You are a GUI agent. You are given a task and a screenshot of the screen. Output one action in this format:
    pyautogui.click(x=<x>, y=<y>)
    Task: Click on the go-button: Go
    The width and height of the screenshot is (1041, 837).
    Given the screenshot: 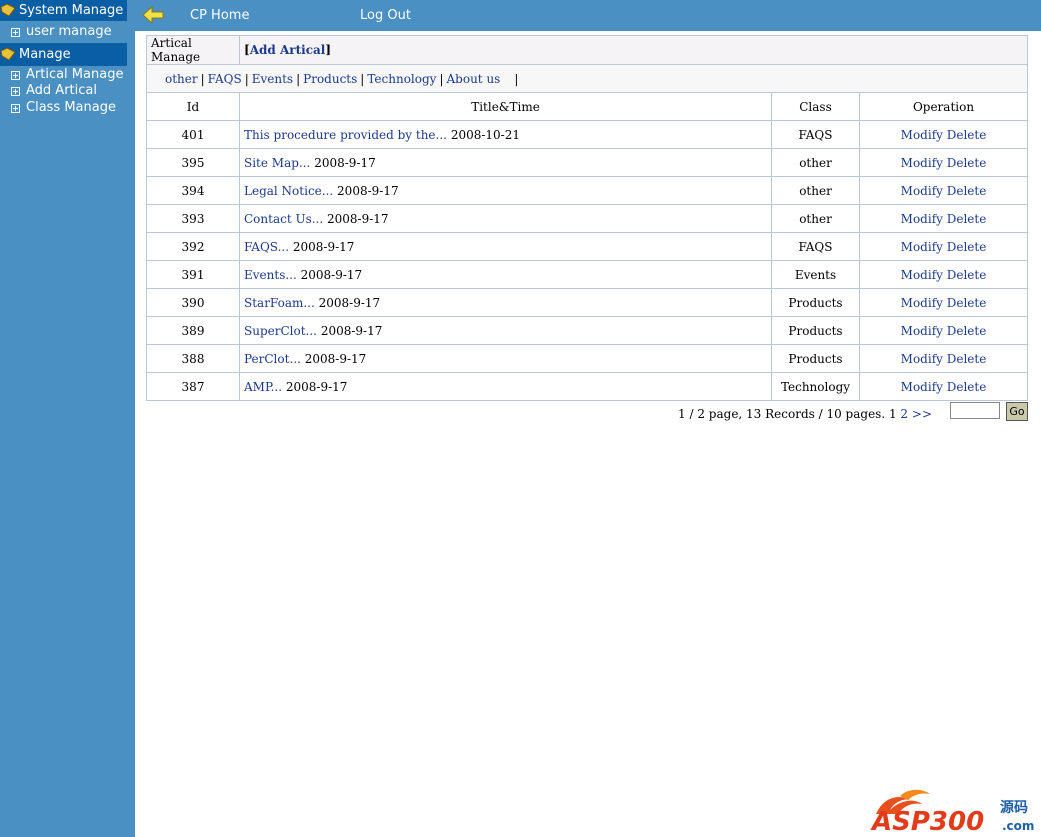 What is the action you would take?
    pyautogui.click(x=1017, y=411)
    